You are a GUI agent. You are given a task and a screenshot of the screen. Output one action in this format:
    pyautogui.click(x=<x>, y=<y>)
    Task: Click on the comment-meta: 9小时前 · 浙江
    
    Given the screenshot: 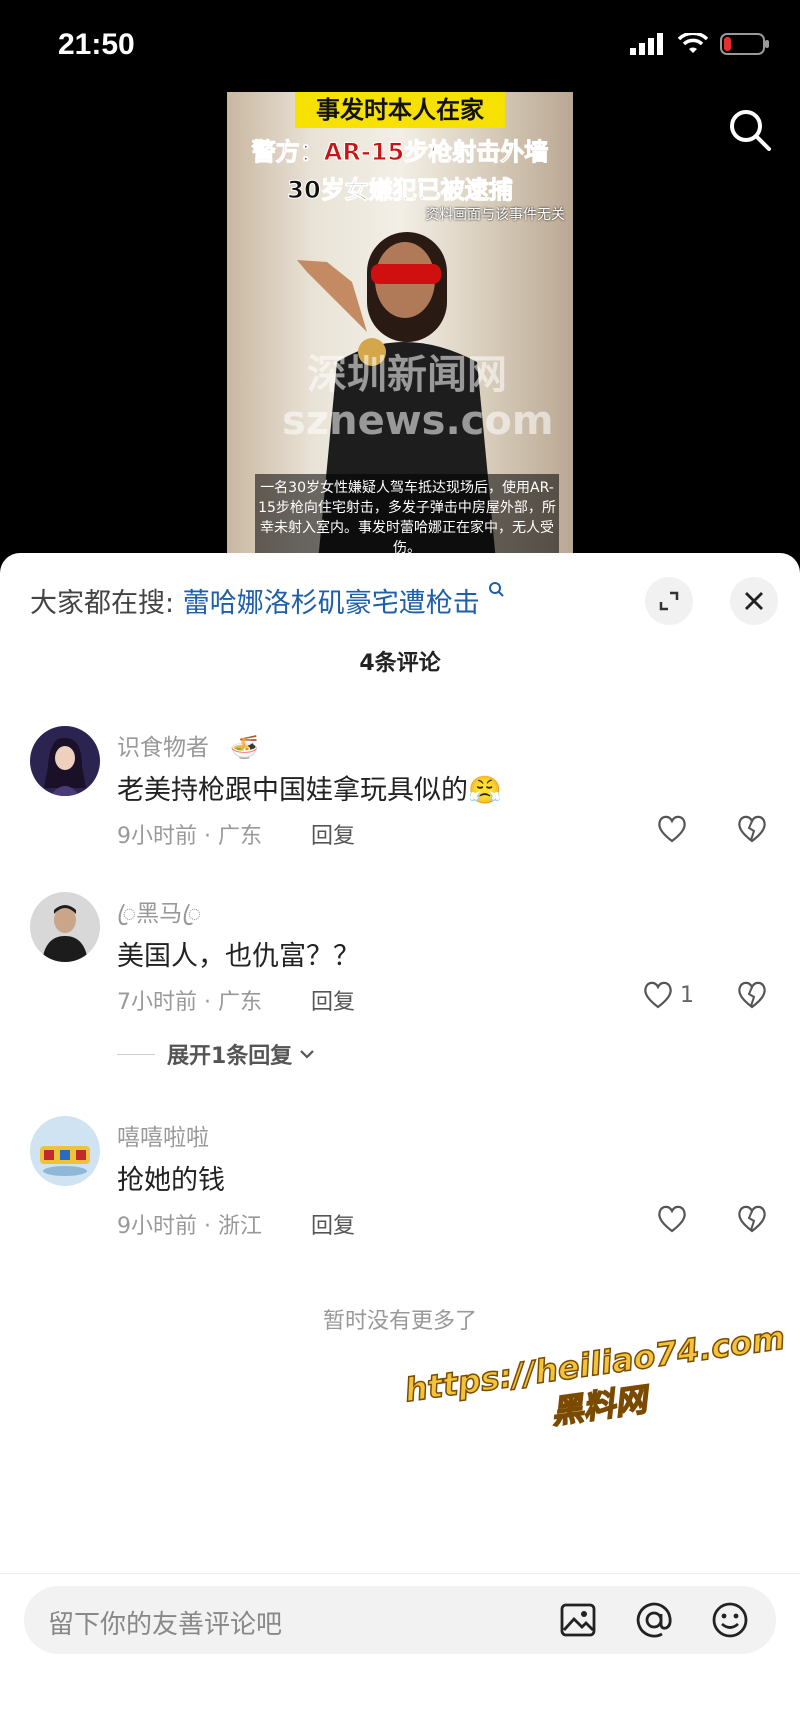 What is the action you would take?
    pyautogui.click(x=189, y=1226)
    